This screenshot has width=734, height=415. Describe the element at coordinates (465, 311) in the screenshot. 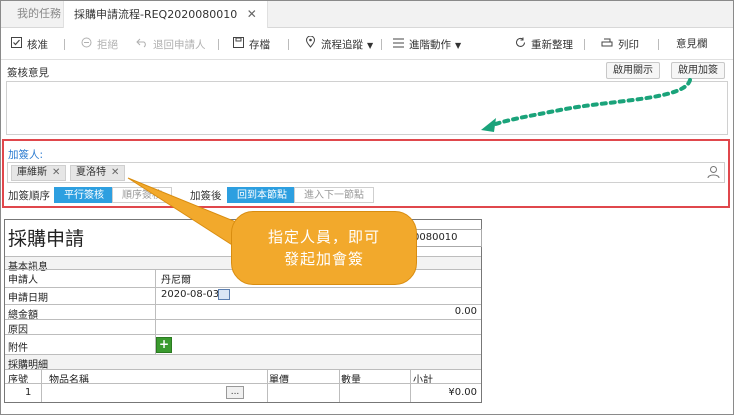

I see `total-value: 0.00` at that location.